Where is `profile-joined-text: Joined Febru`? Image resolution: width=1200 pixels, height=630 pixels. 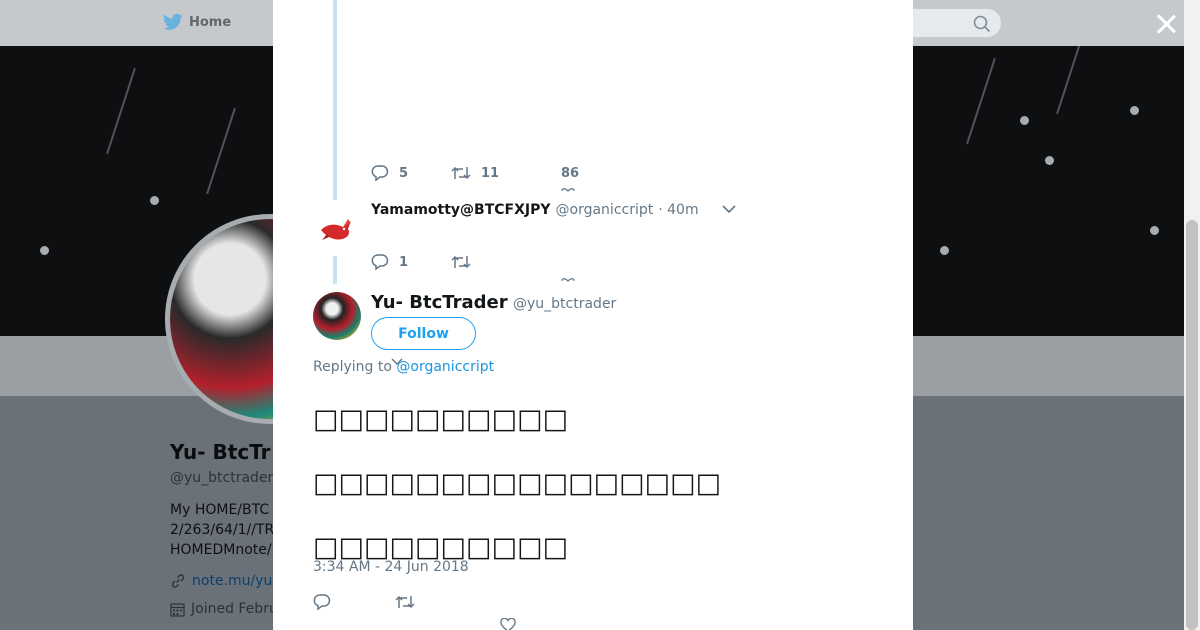
profile-joined-text: Joined Febru is located at coordinates (234, 609).